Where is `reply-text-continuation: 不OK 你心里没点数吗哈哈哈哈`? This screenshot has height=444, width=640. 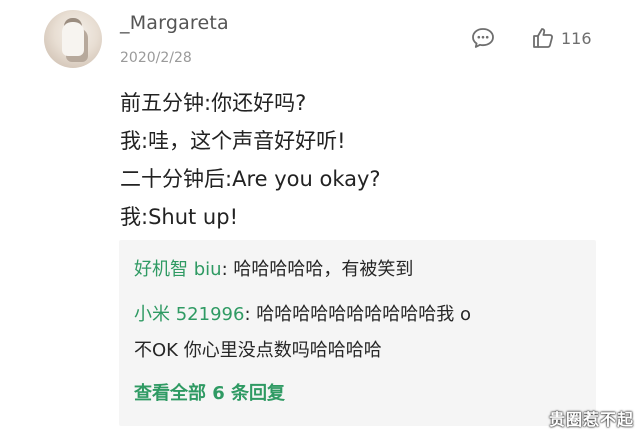
reply-text-continuation: 不OK 你心里没点数吗哈哈哈哈 is located at coordinates (258, 350).